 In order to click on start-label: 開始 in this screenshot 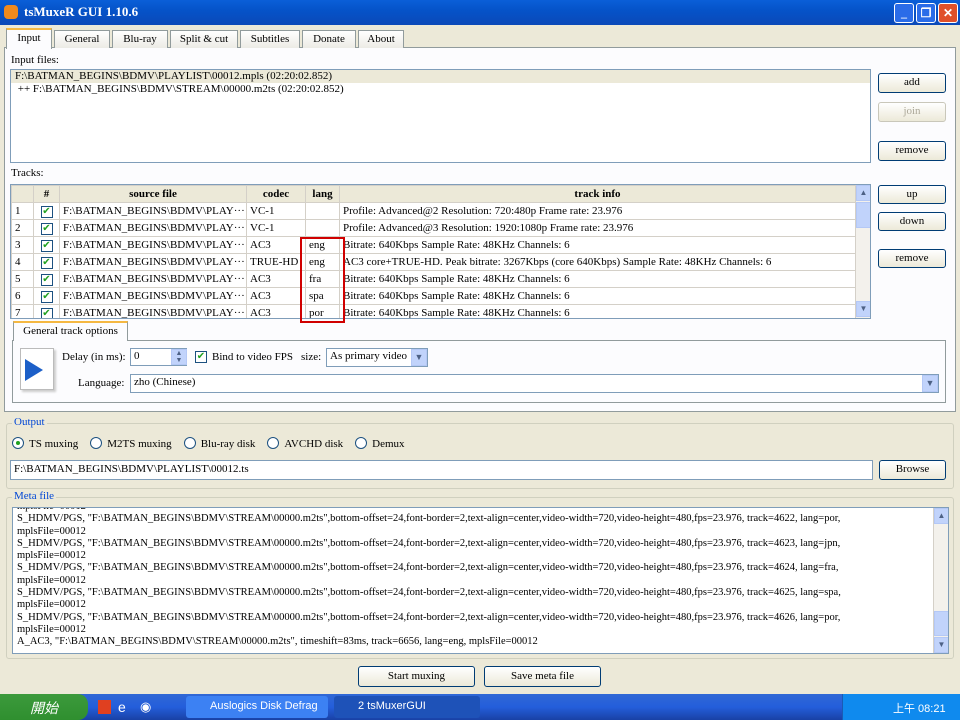, I will do `click(44, 708)`.